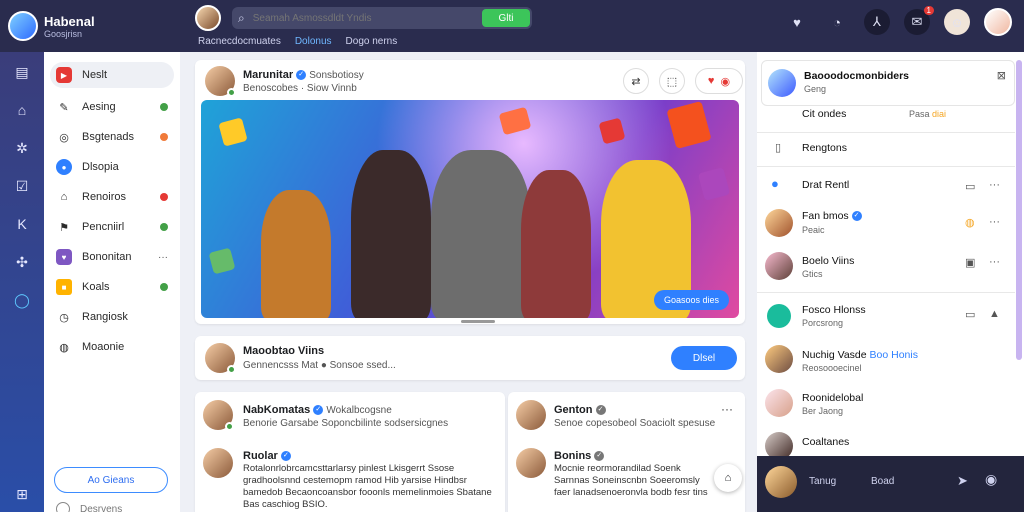 The width and height of the screenshot is (1024, 512). What do you see at coordinates (112, 347) in the screenshot?
I see `sidebar-item-9: ◍ Moaonie` at bounding box center [112, 347].